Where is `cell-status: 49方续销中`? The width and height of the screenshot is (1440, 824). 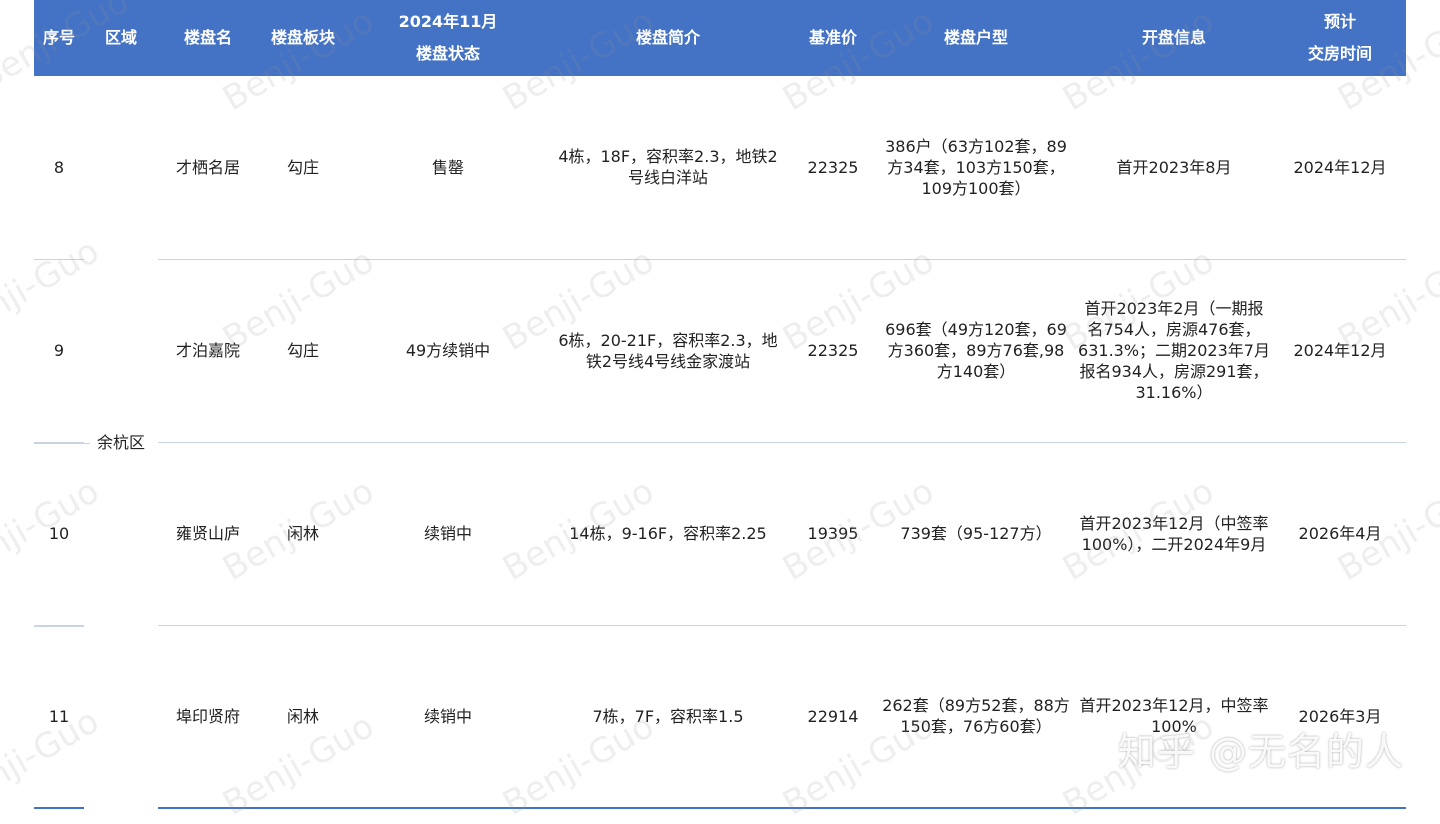 cell-status: 49方续销中 is located at coordinates (448, 351).